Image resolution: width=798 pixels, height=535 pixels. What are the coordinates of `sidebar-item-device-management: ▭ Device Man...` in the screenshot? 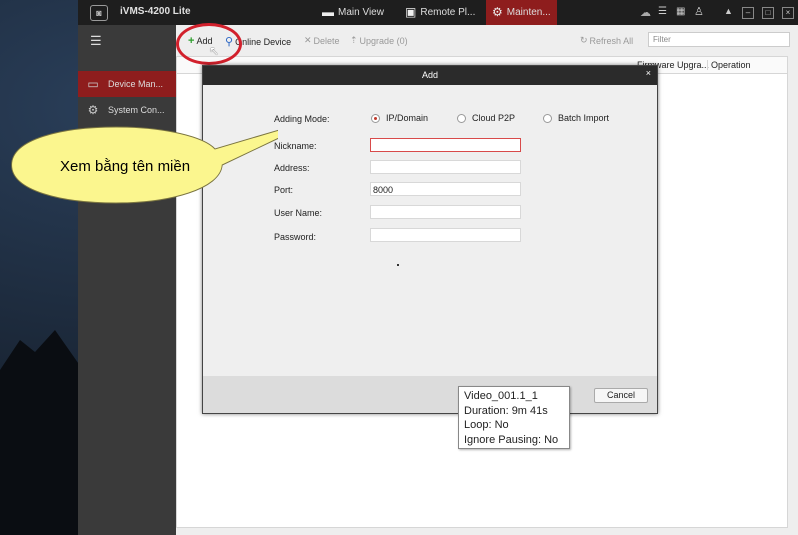 It's located at (127, 84).